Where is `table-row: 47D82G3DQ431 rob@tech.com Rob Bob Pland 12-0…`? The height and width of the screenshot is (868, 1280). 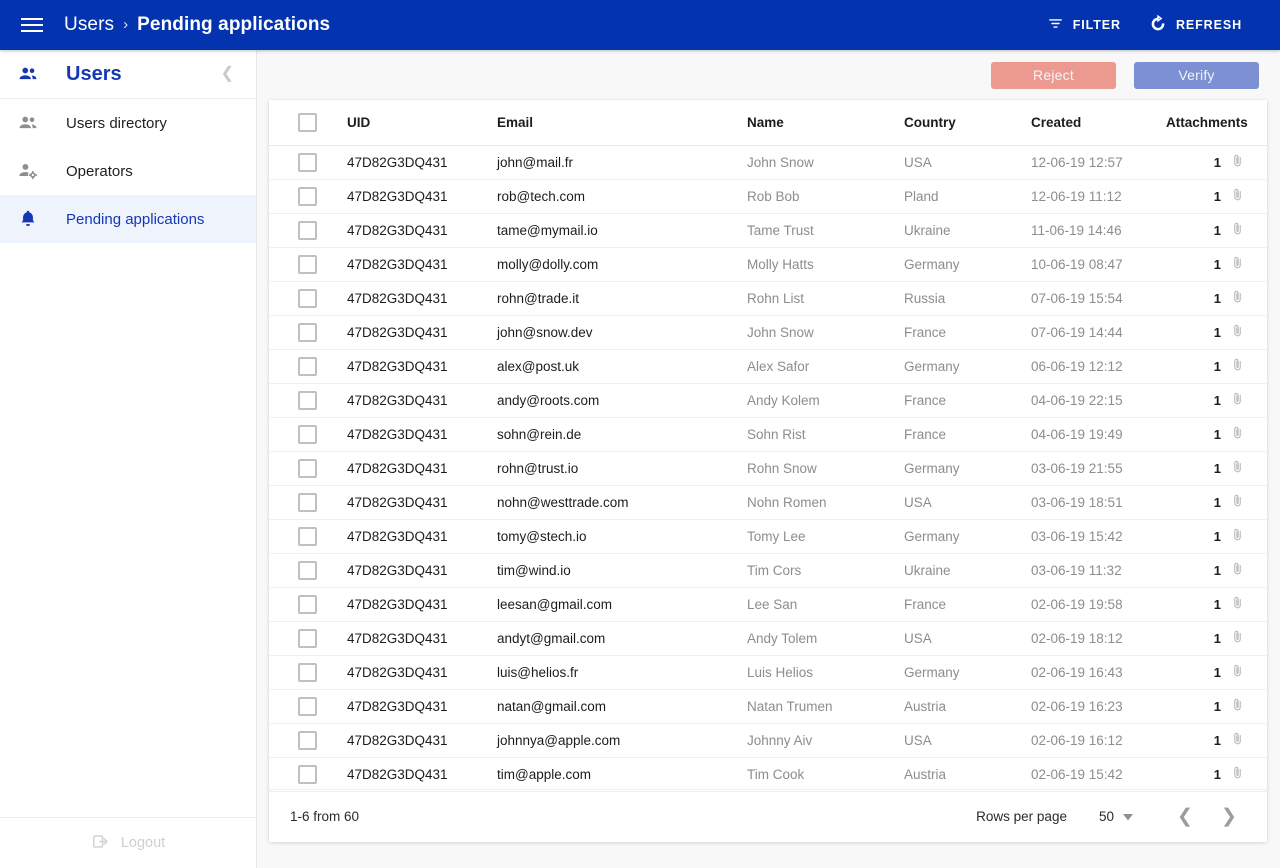
table-row: 47D82G3DQ431 rob@tech.com Rob Bob Pland 12-0… is located at coordinates (768, 196).